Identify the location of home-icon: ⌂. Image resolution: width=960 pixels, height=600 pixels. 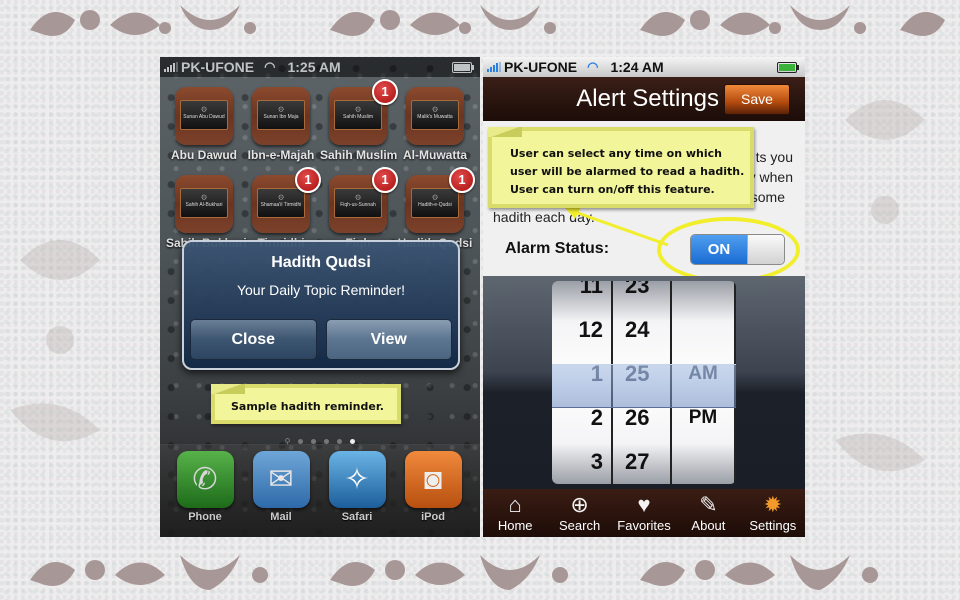
(515, 504).